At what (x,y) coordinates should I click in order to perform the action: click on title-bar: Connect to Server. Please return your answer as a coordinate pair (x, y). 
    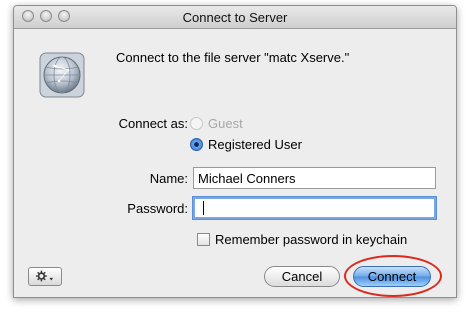
    Looking at the image, I should click on (235, 17).